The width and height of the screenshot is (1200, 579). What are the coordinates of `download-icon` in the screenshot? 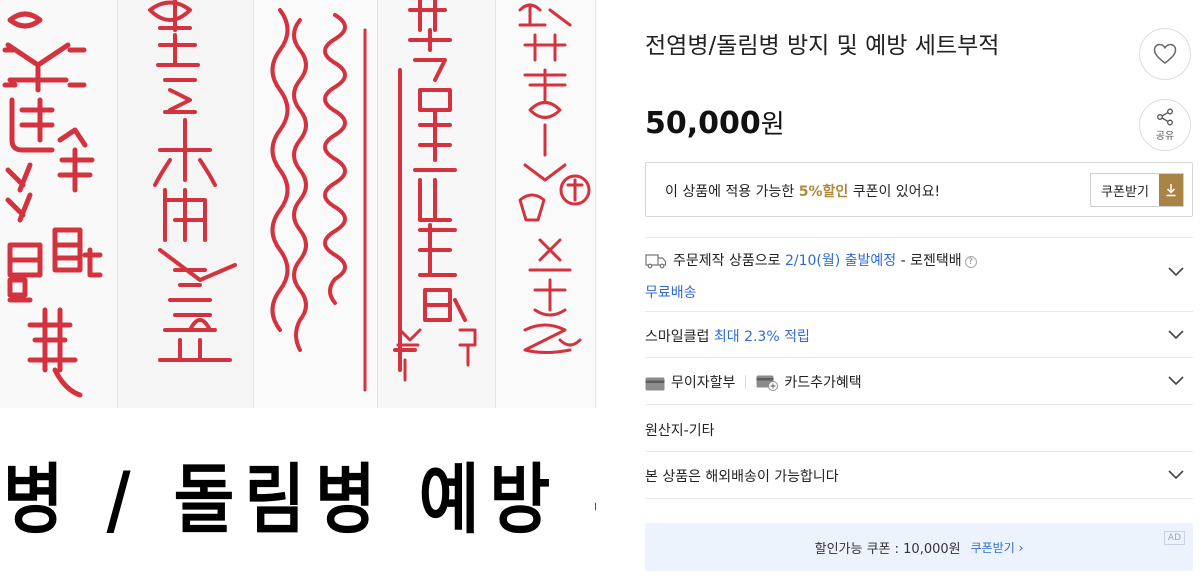 It's located at (1171, 190).